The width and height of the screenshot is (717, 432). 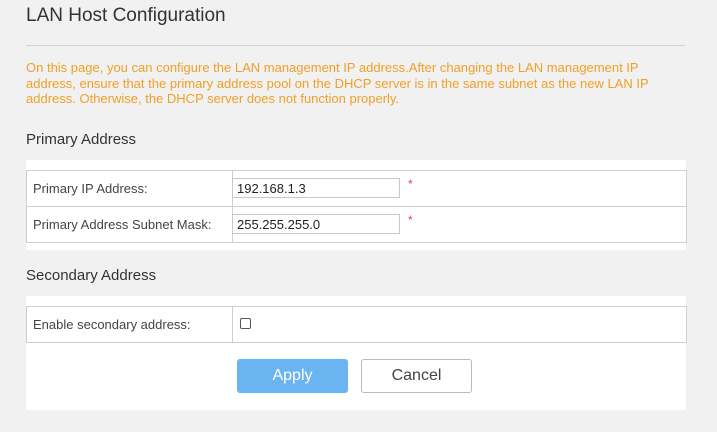 I want to click on primary-ip-row: Primary IP Address: *, so click(x=356, y=188).